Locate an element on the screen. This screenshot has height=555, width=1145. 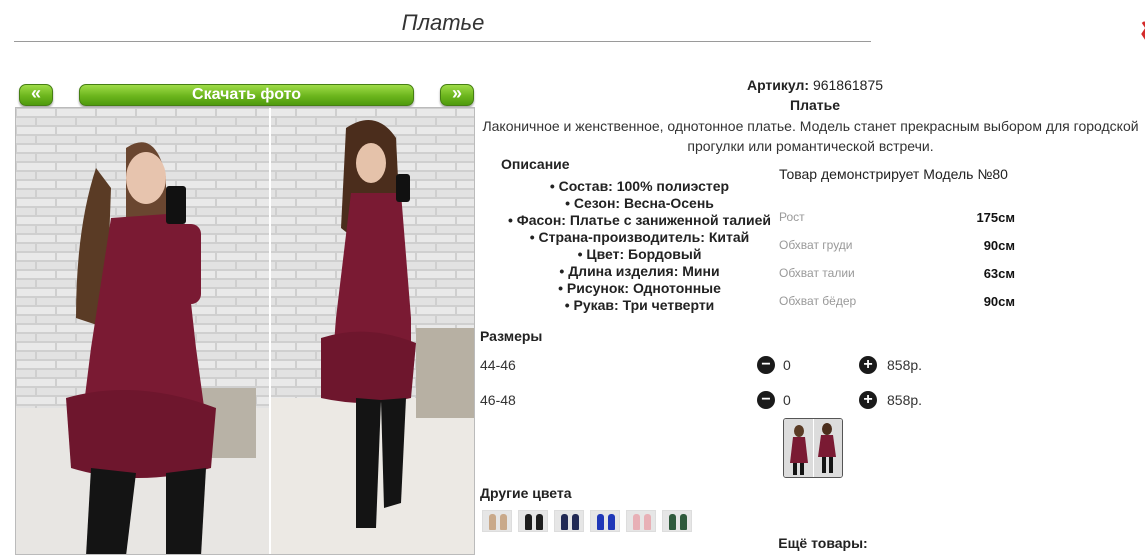
article-number: Артикул: 961861875 is located at coordinates (815, 85).